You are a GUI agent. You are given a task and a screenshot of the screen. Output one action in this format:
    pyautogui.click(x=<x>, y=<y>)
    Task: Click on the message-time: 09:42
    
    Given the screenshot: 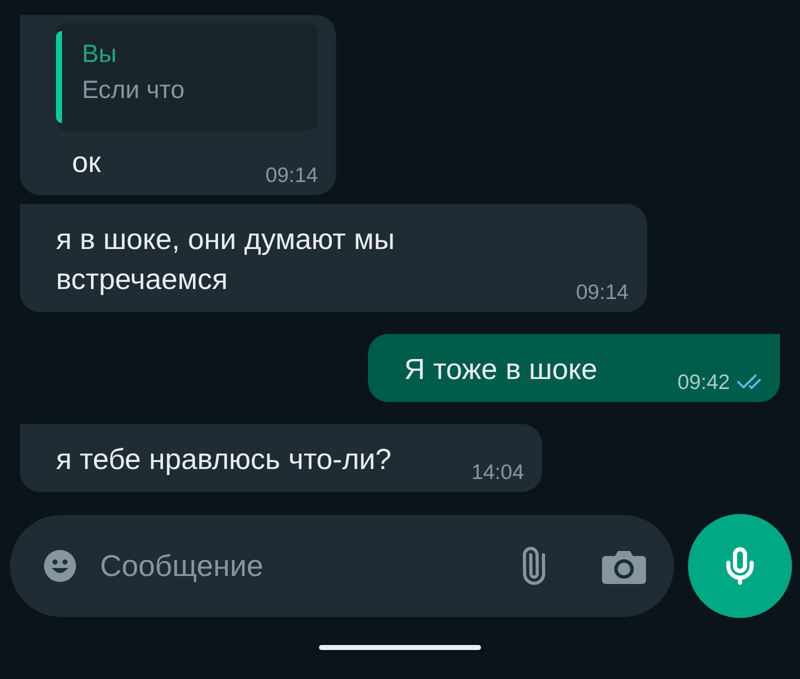 What is the action you would take?
    pyautogui.click(x=703, y=383)
    